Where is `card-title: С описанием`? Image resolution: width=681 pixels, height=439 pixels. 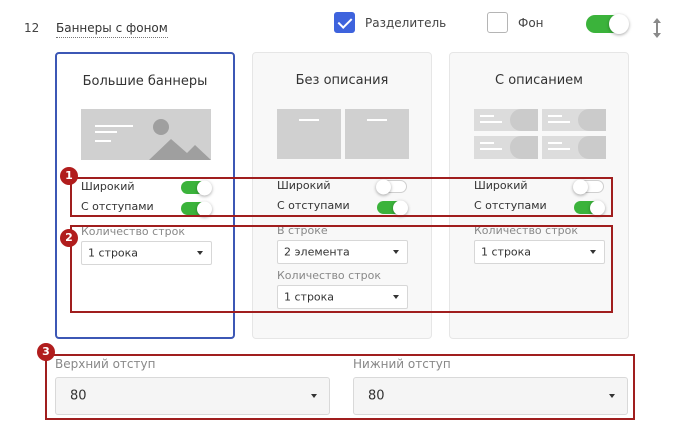 card-title: С описанием is located at coordinates (539, 80).